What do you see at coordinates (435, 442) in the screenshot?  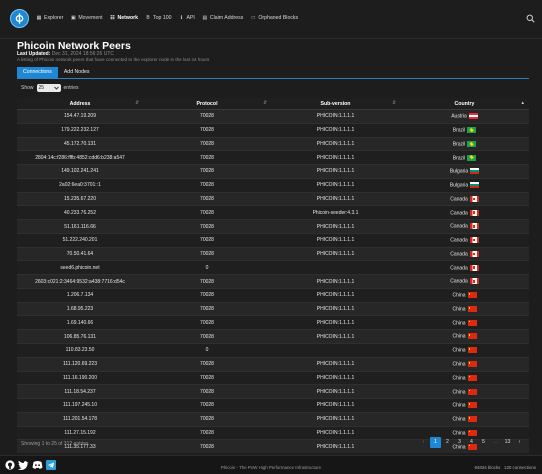 I see `page-1: 1` at bounding box center [435, 442].